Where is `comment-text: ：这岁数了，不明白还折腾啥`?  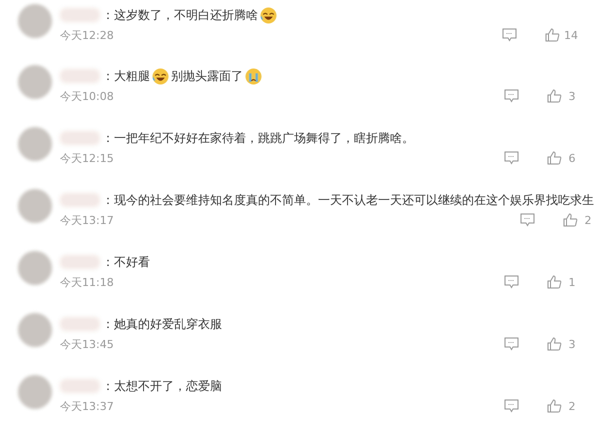
comment-text: ：这岁数了，不明白还折腾啥 is located at coordinates (180, 15).